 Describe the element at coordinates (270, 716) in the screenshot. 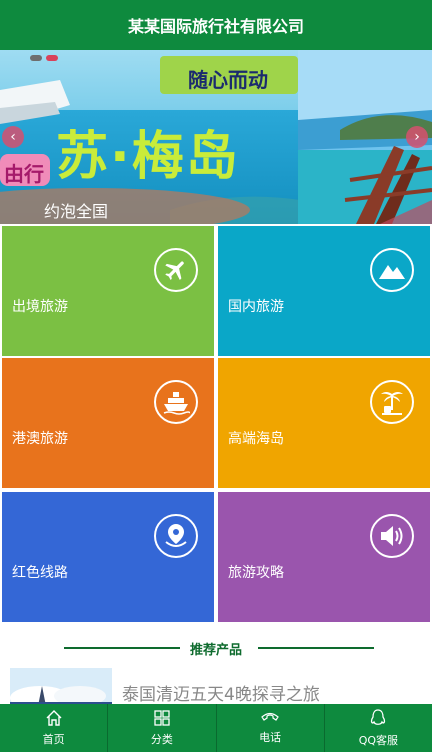

I see `phone-icon` at that location.